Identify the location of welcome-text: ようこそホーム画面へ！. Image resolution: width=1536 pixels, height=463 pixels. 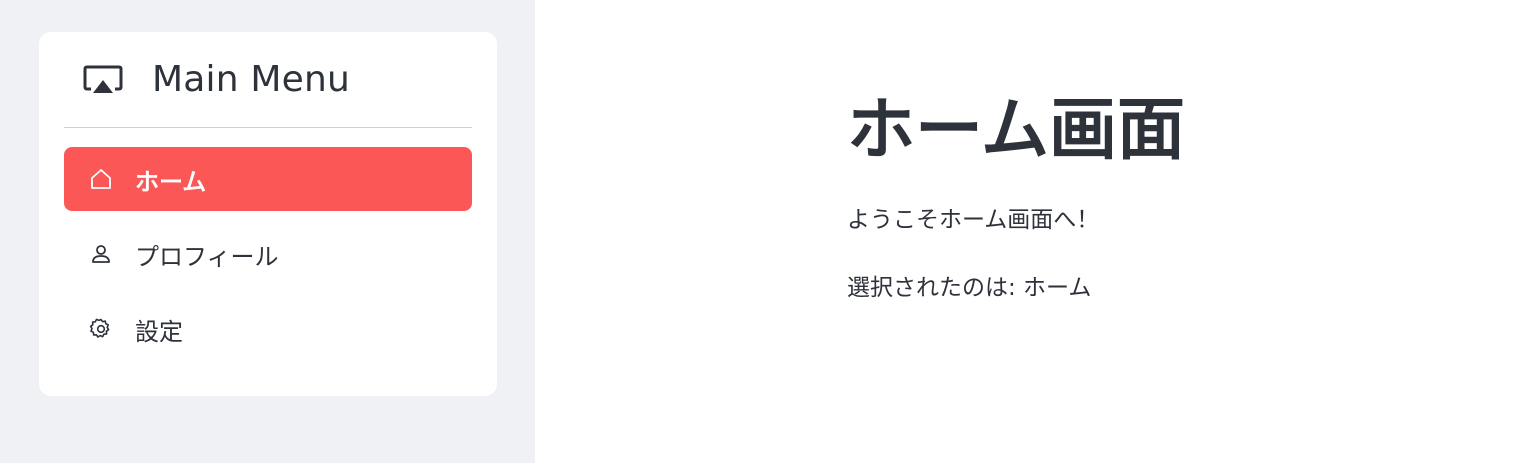
(973, 220).